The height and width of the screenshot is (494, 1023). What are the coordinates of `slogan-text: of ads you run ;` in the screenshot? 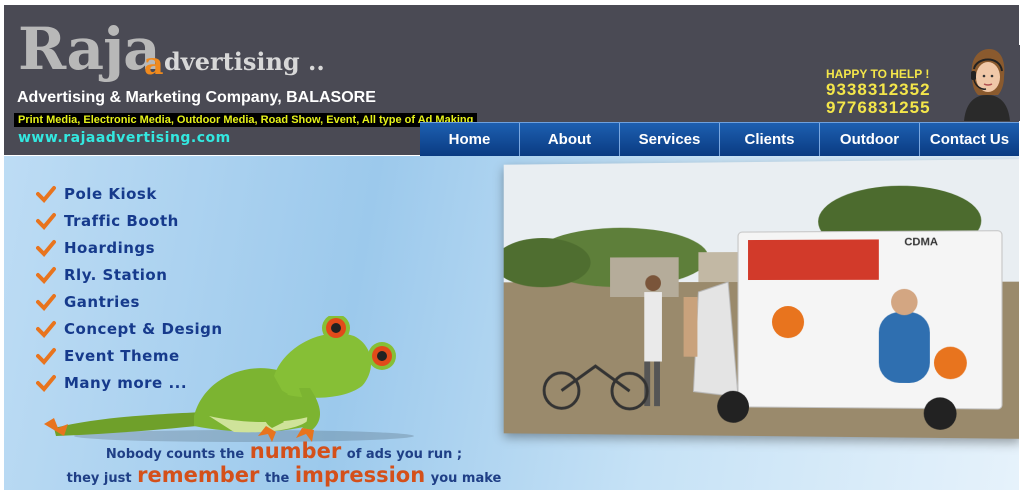 It's located at (404, 454).